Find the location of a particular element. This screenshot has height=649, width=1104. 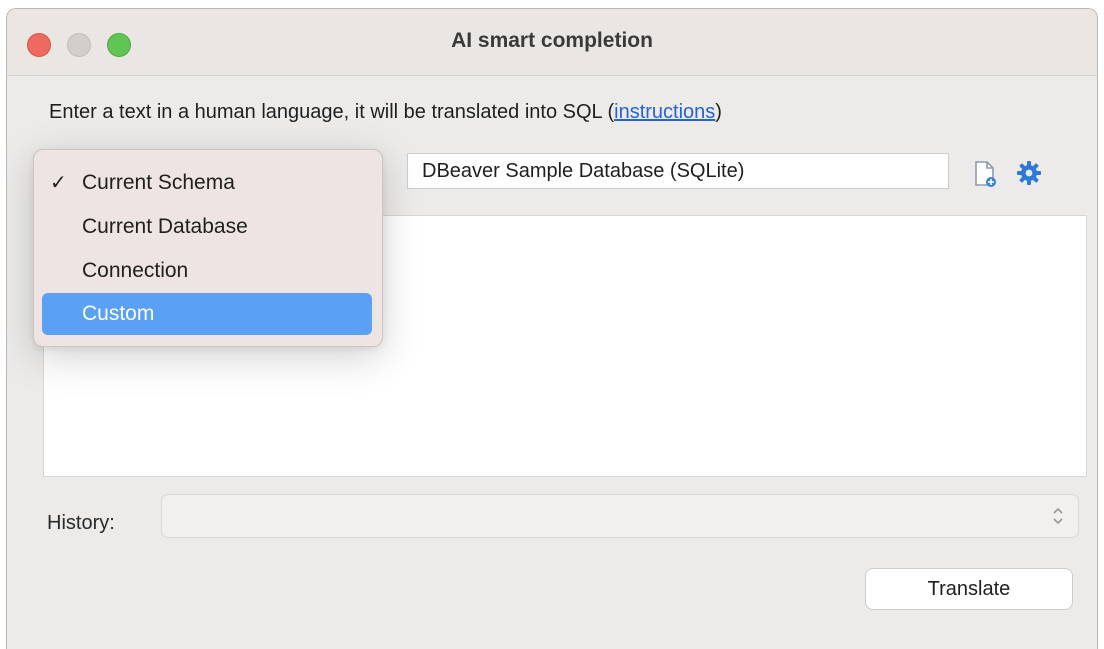

menu-item-custom: Custom is located at coordinates (207, 314).